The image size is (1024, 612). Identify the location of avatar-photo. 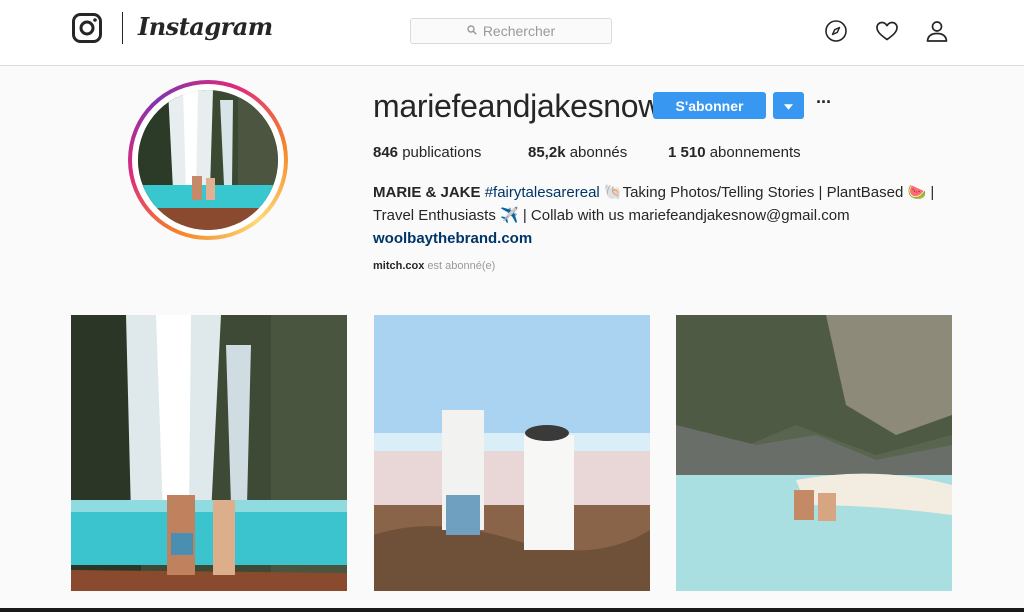
(208, 160).